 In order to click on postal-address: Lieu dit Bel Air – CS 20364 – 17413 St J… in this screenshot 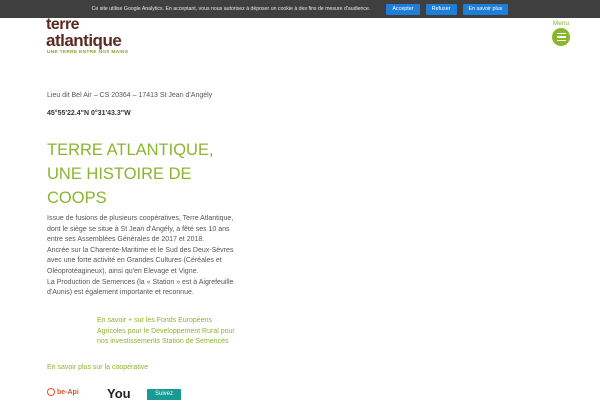, I will do `click(130, 95)`.